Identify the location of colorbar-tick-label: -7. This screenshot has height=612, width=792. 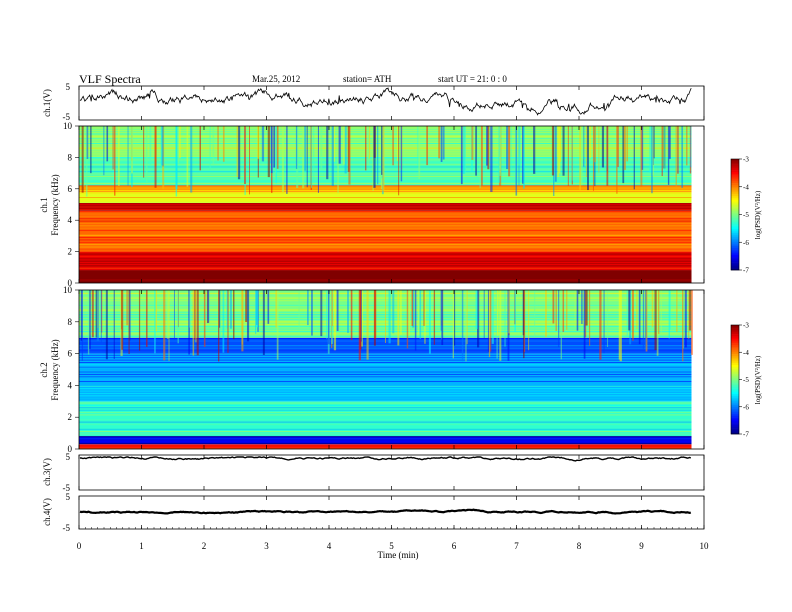
(746, 271).